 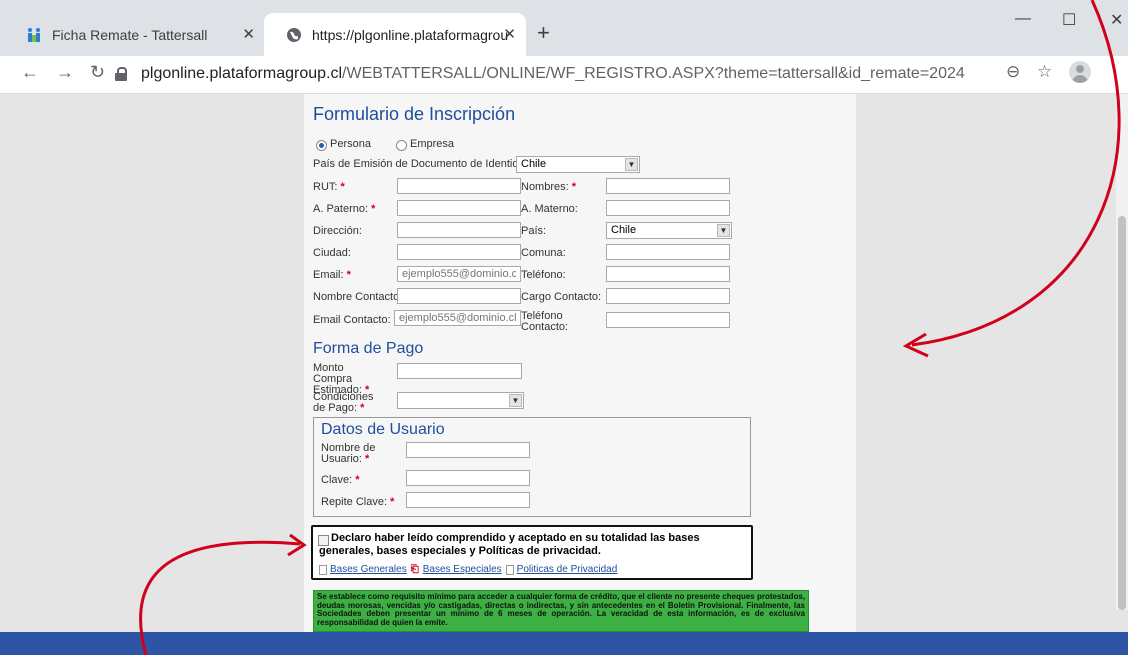 What do you see at coordinates (459, 252) in the screenshot?
I see `ciudad-input` at bounding box center [459, 252].